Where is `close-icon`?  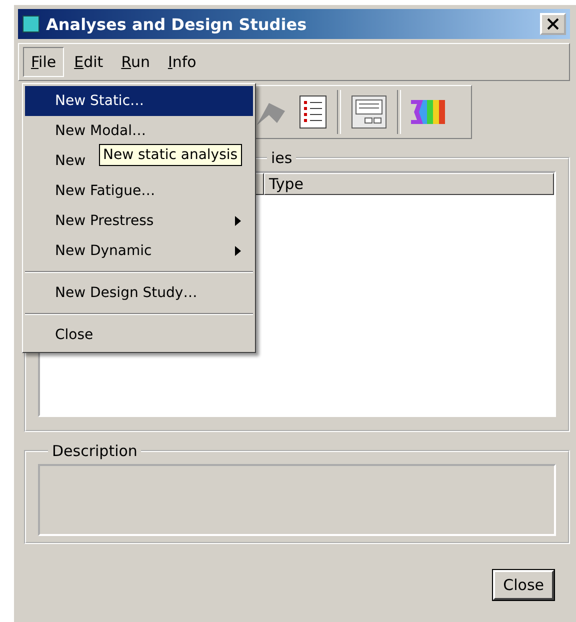
close-icon is located at coordinates (553, 24).